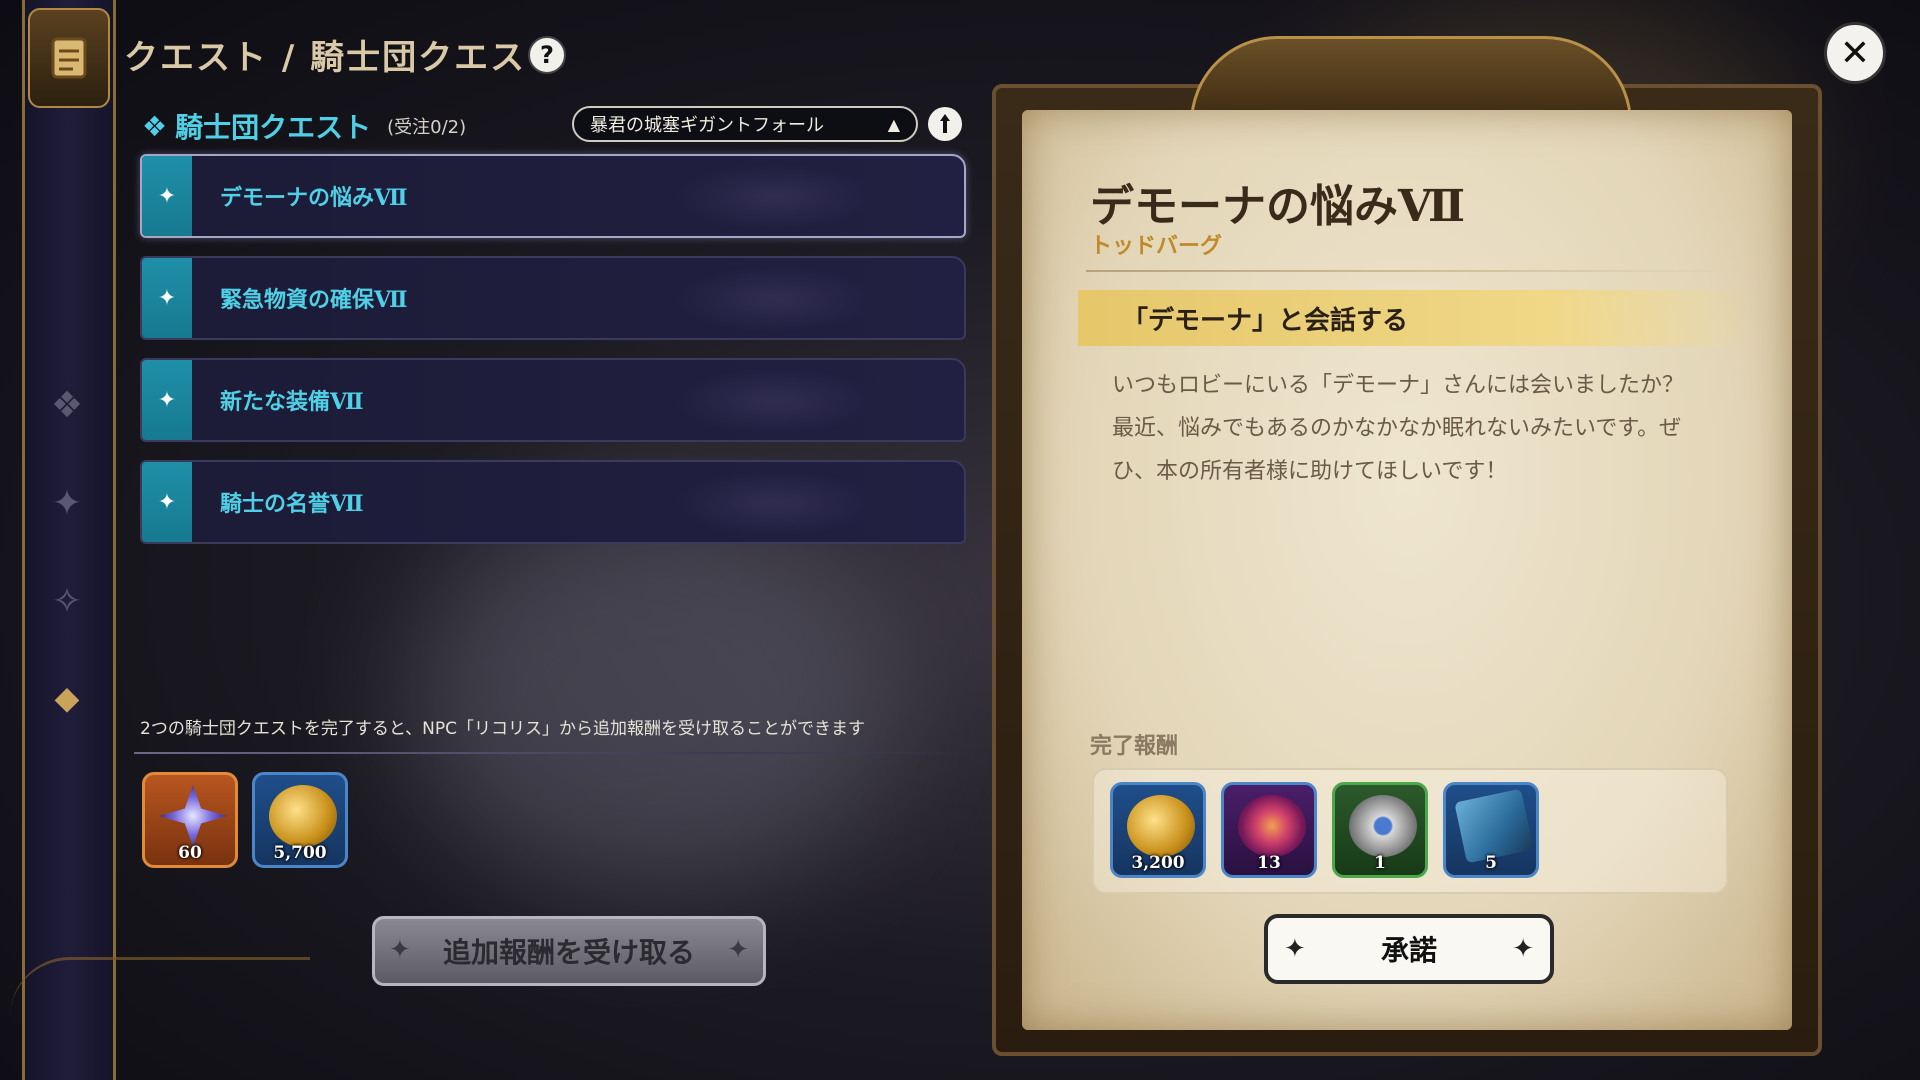 The width and height of the screenshot is (1920, 1080). I want to click on reward-silver-emblem: 1, so click(1380, 830).